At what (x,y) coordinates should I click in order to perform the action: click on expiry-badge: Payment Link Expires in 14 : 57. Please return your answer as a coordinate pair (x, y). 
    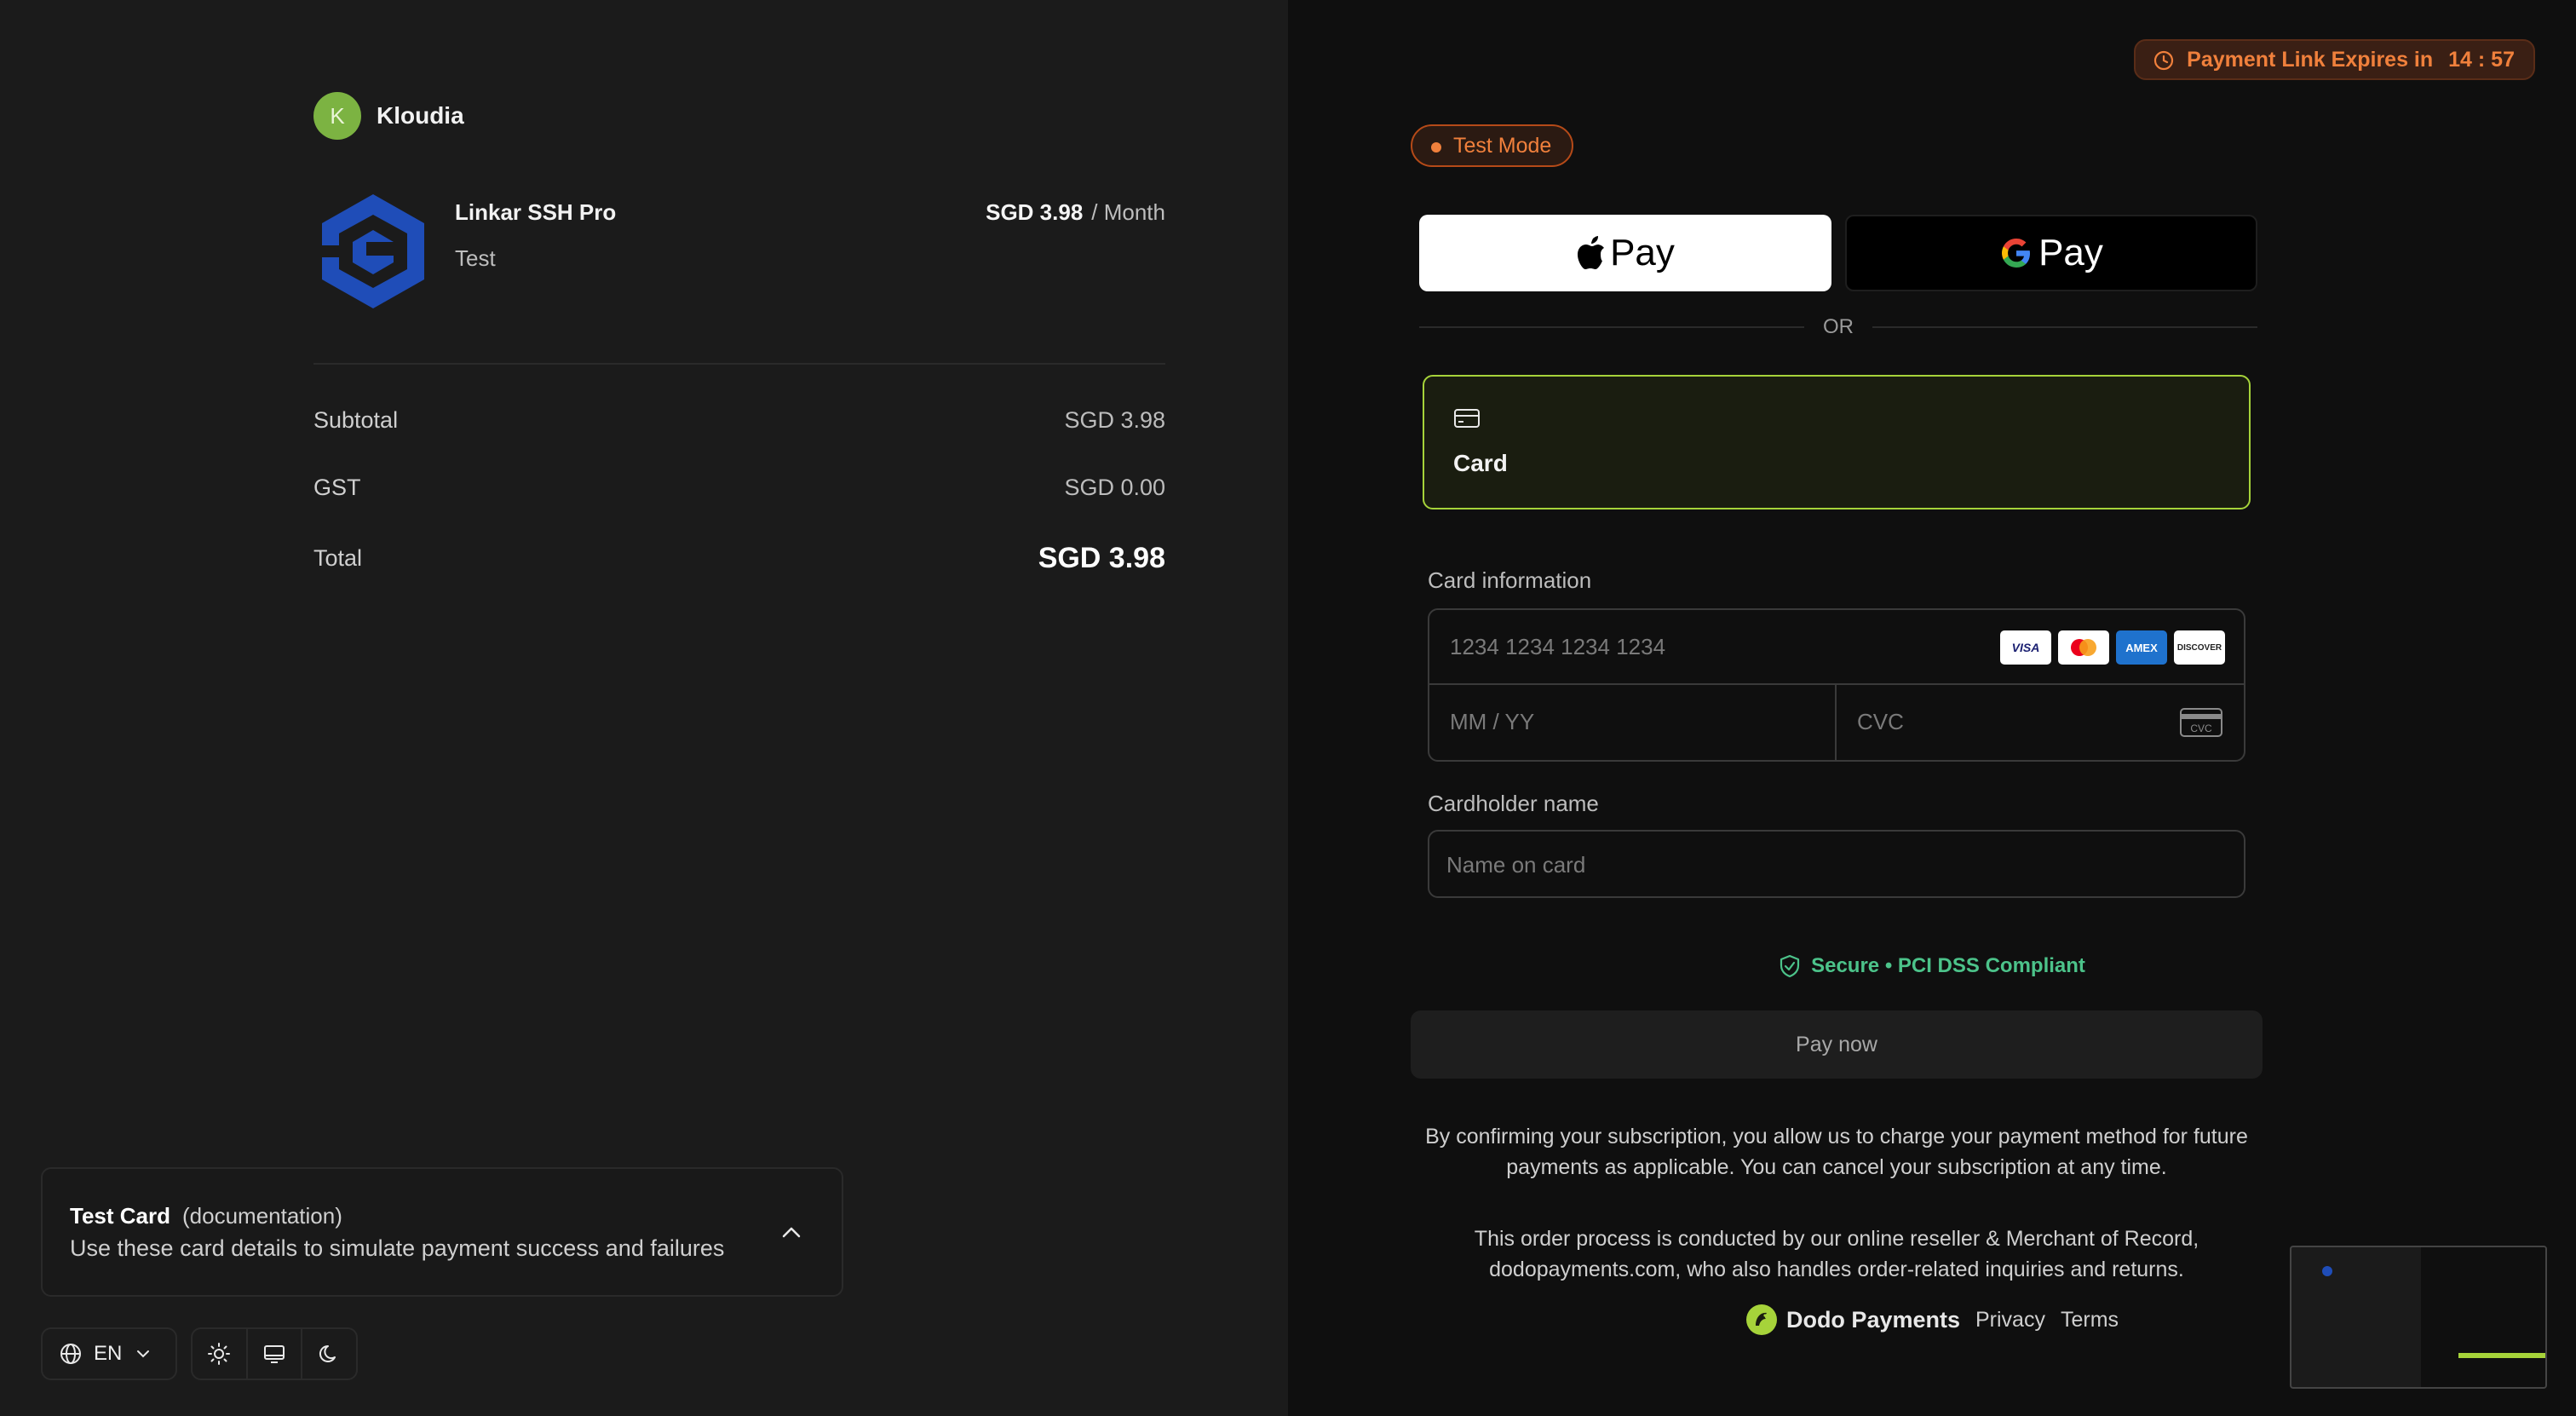
    Looking at the image, I should click on (2335, 59).